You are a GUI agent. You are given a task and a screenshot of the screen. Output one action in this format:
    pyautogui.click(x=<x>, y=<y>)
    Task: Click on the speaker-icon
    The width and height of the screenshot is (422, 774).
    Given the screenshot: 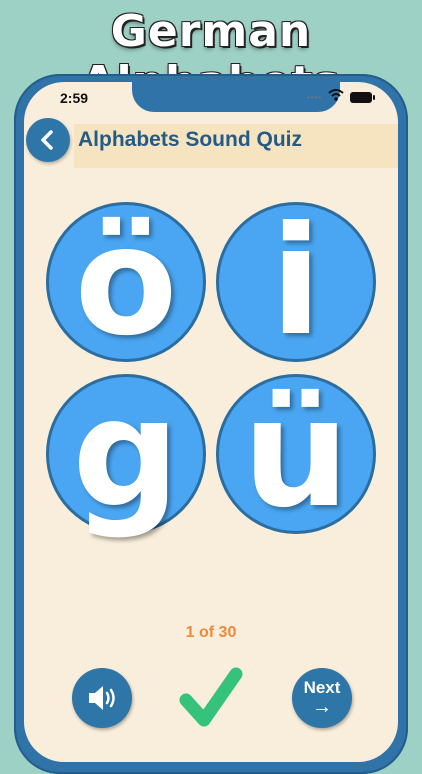 What is the action you would take?
    pyautogui.click(x=102, y=698)
    